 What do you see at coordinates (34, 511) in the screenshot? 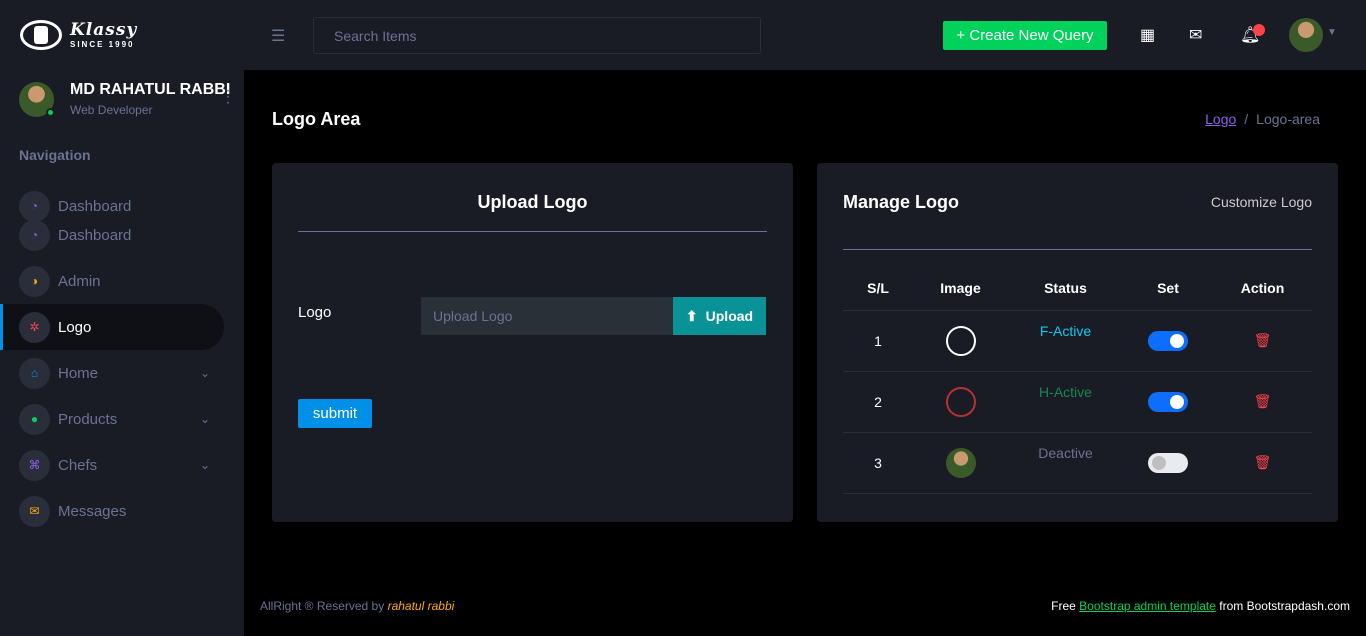
I see `messages-icon: ✉` at bounding box center [34, 511].